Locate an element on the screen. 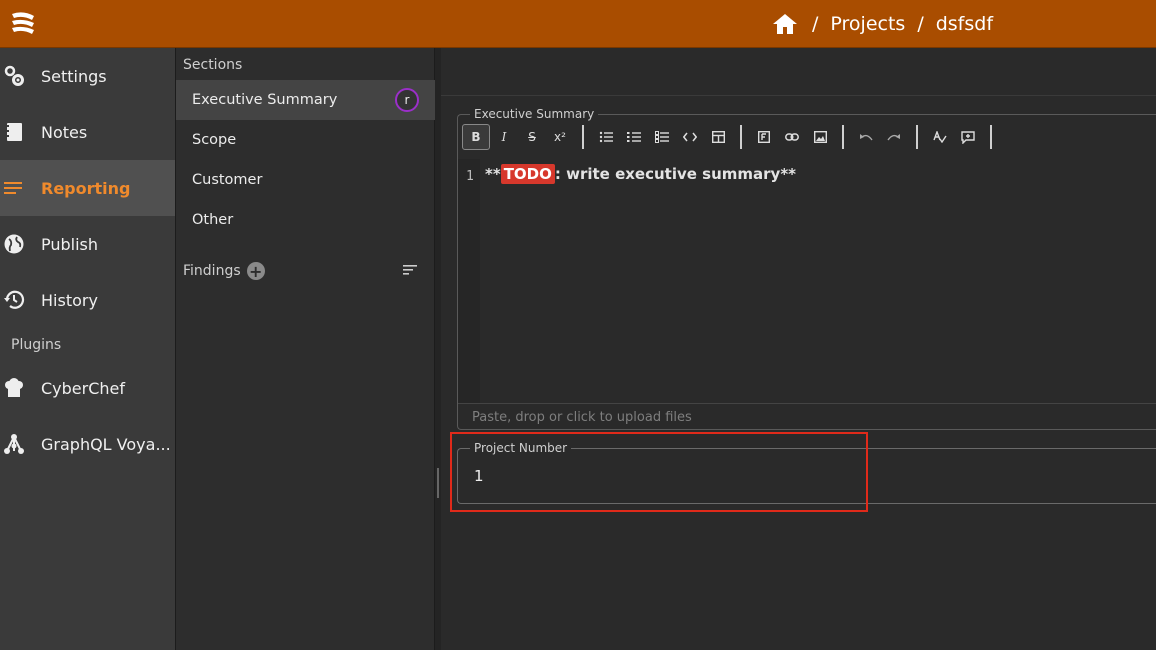 This screenshot has width=1156, height=650. bullet-list-button is located at coordinates (606, 137).